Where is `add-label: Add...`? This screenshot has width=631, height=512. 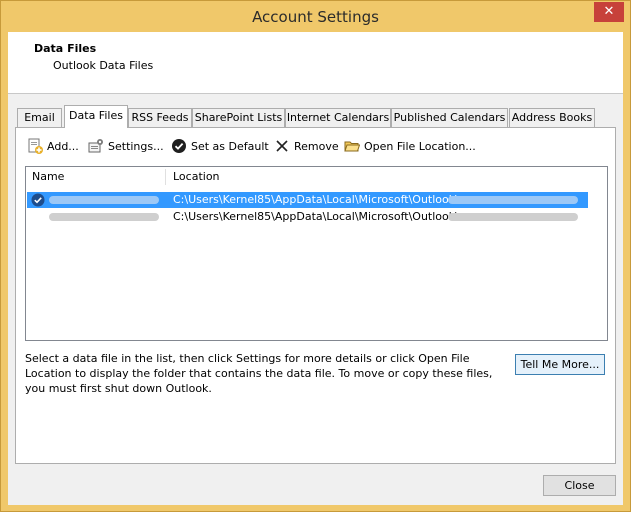
add-label: Add... is located at coordinates (63, 146).